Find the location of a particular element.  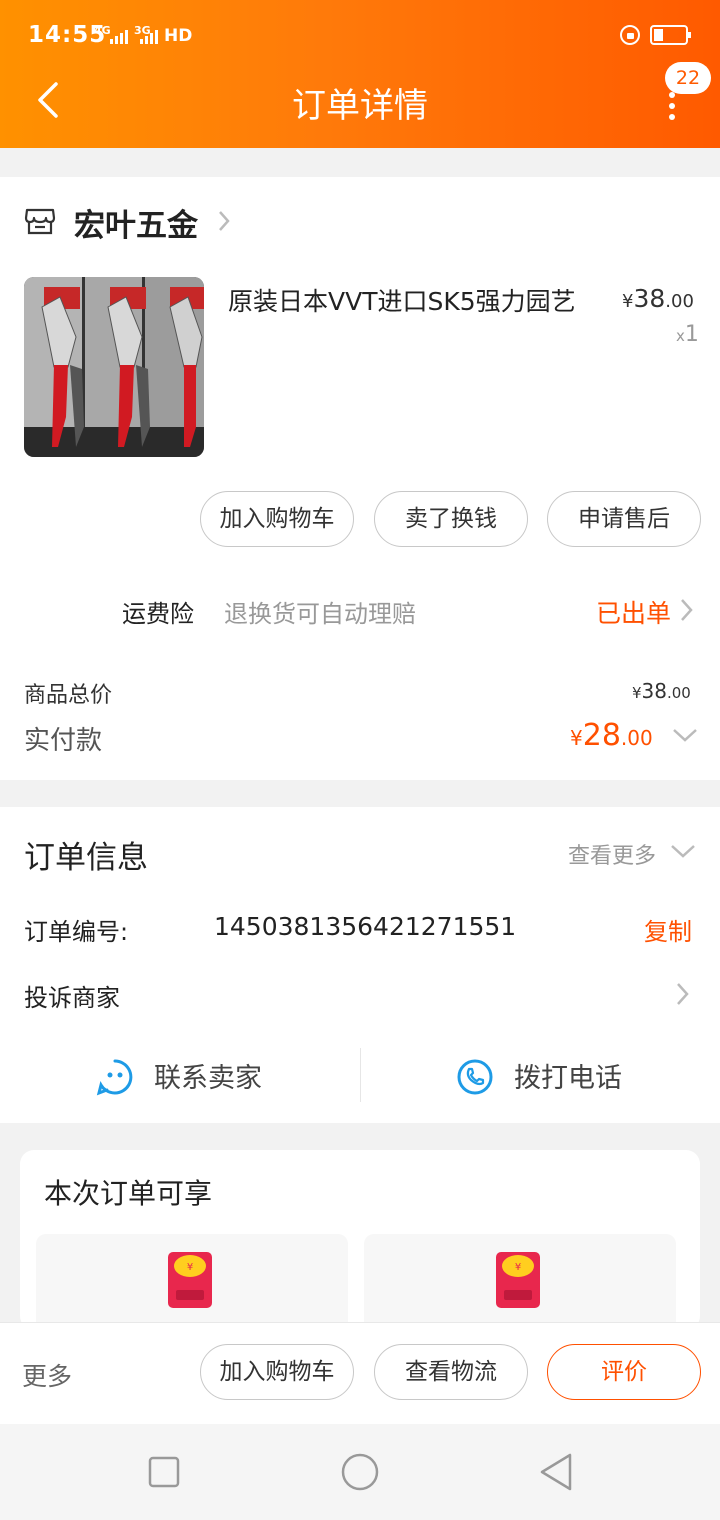

shipping-insurance-desc: 退换货可自动理赔 is located at coordinates (320, 614).